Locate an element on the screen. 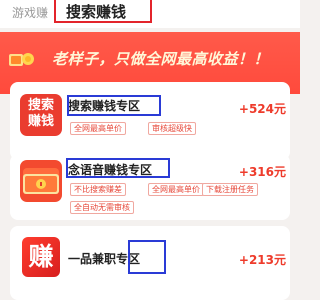 This screenshot has width=320, height=300. price-search-earn: +524元 is located at coordinates (262, 109).